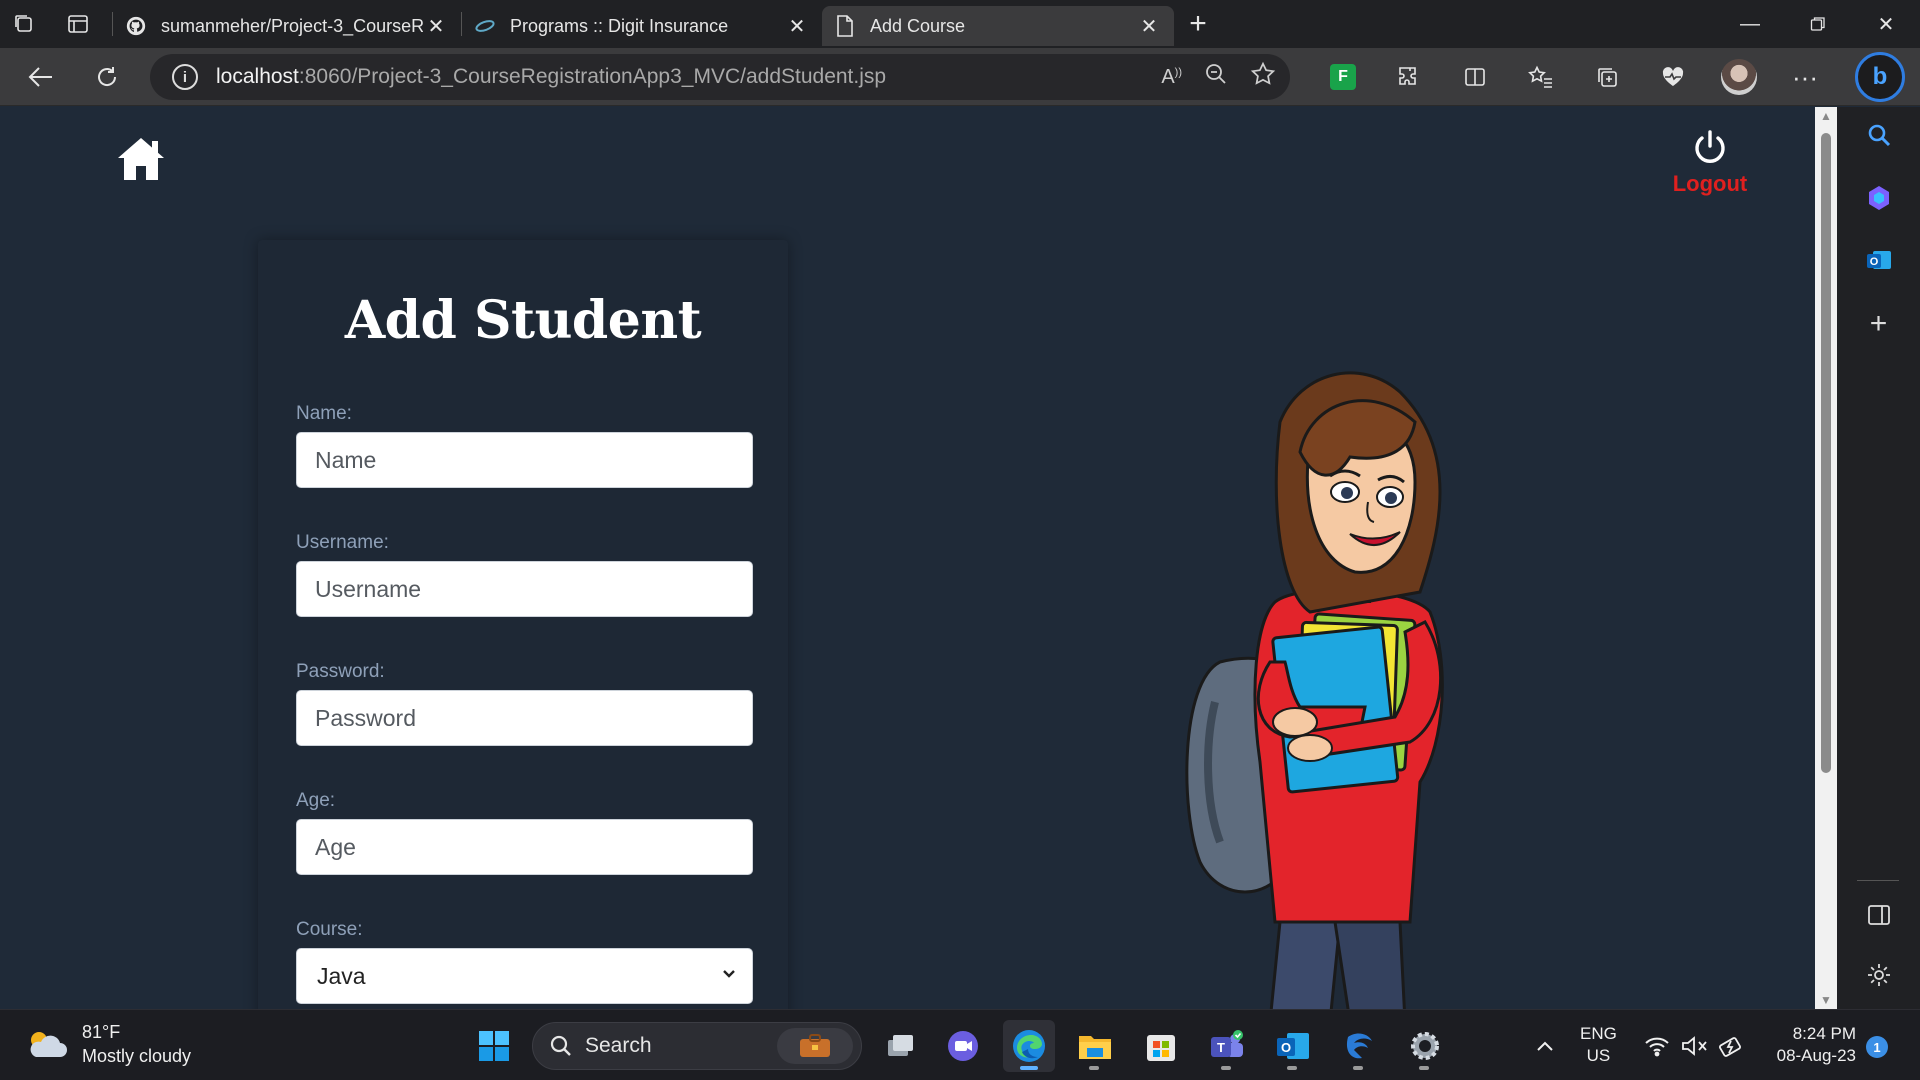  I want to click on scroll-thumb, so click(1826, 453).